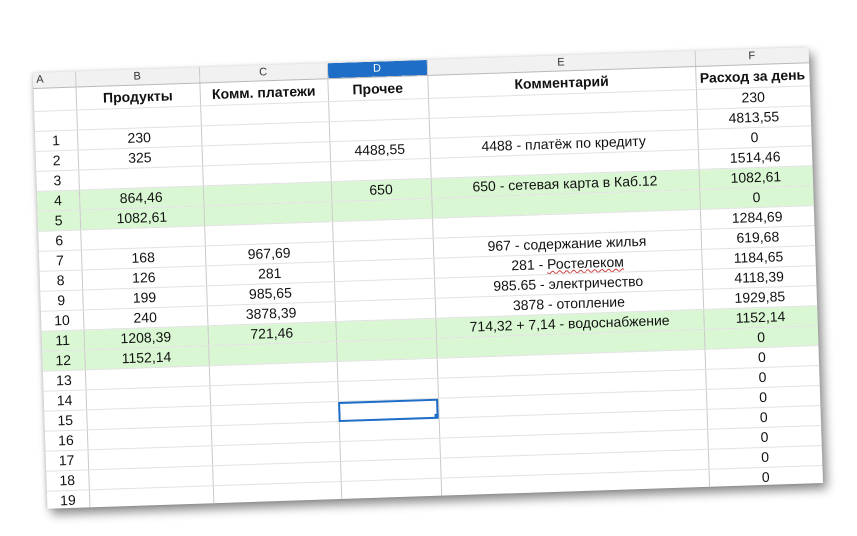 This screenshot has width=857, height=536. What do you see at coordinates (151, 497) in the screenshot?
I see `cell-b` at bounding box center [151, 497].